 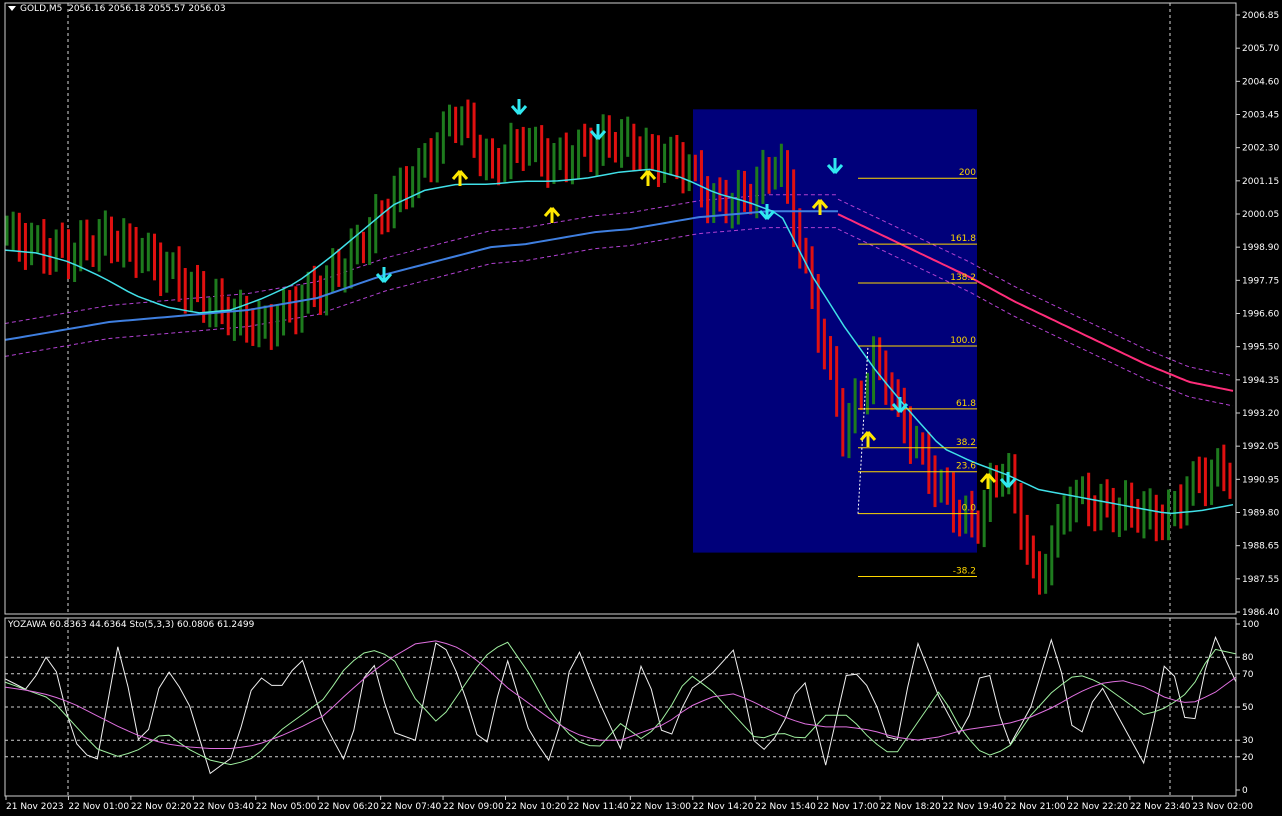 I want to click on chart-header: GOLD,M5 2056.16 2056.18 2055.57 2056.03, so click(x=117, y=9).